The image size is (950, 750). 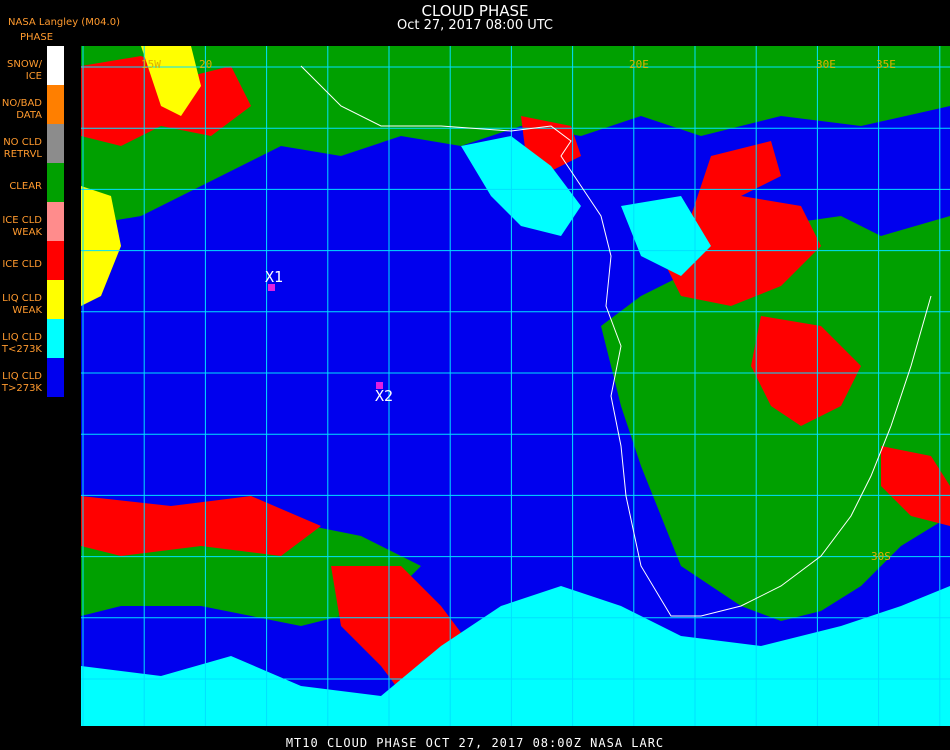 I want to click on legend-title: PHASE, so click(x=37, y=37).